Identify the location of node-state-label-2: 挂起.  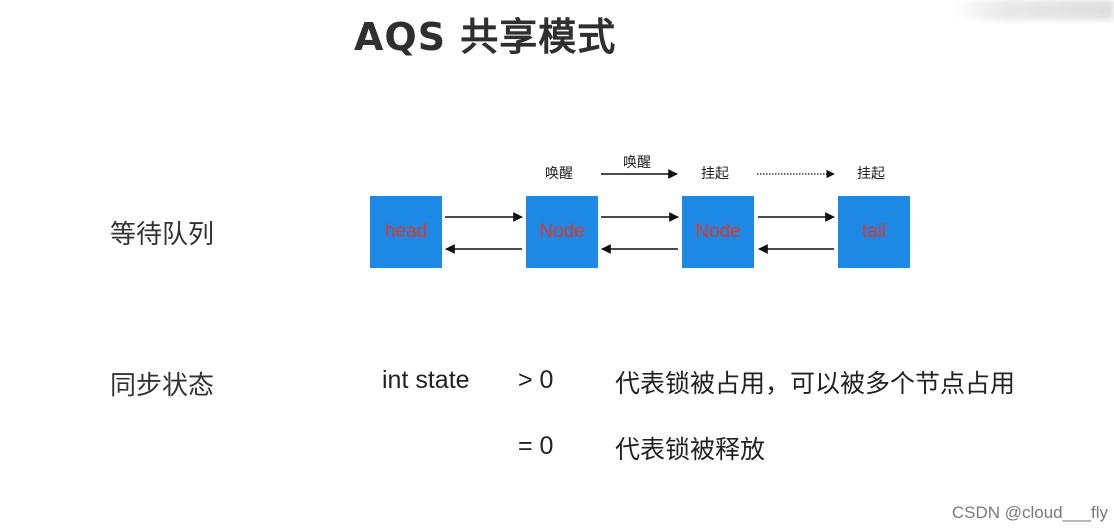
(715, 174).